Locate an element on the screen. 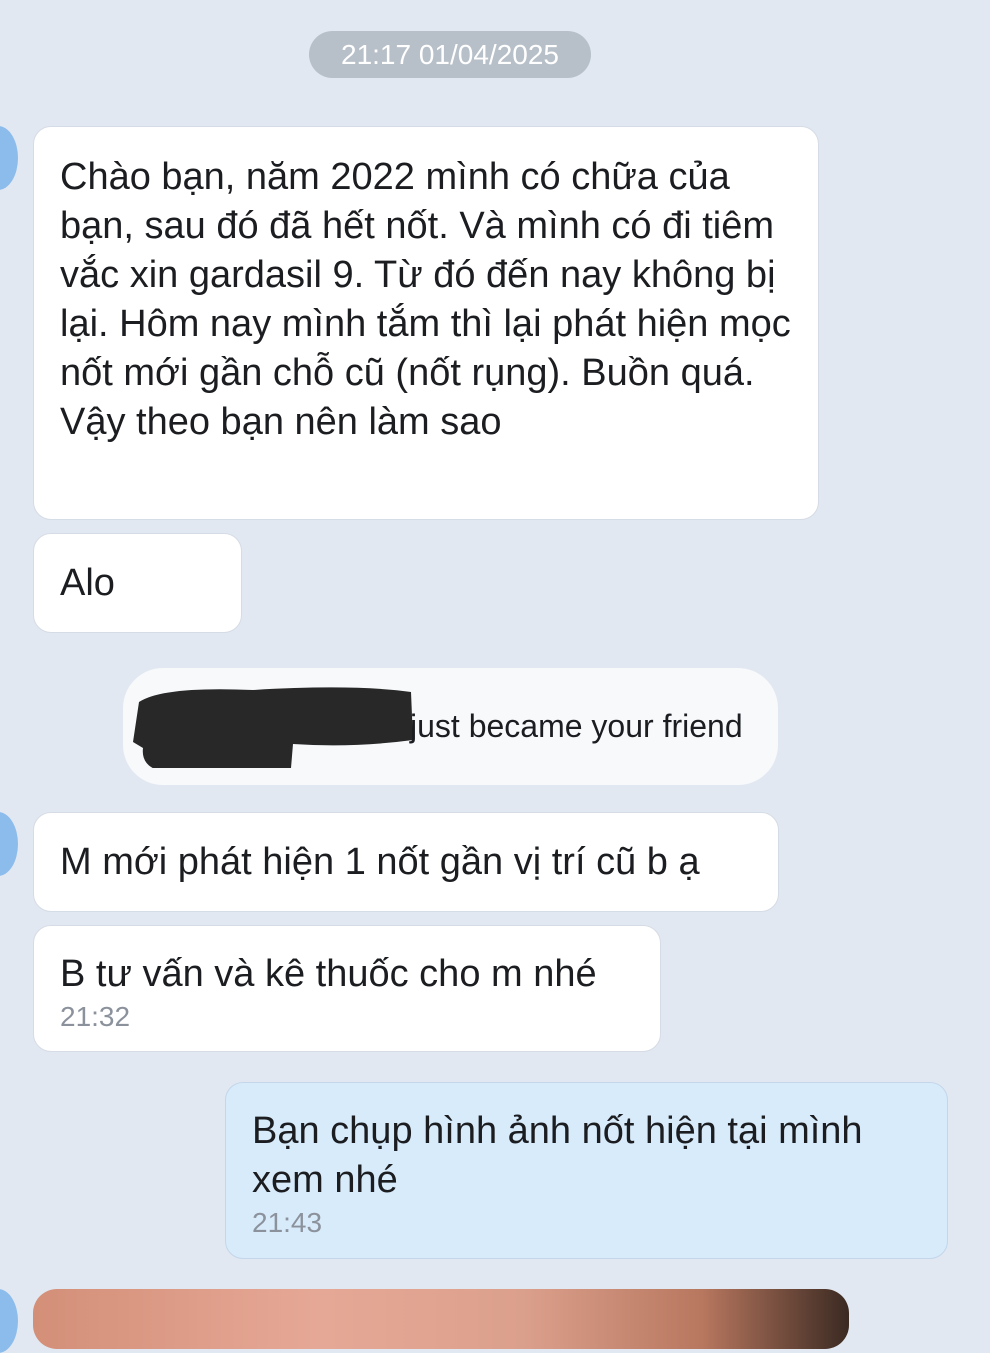 This screenshot has width=990, height=1353. friend-added-notice: just became your friend is located at coordinates (450, 726).